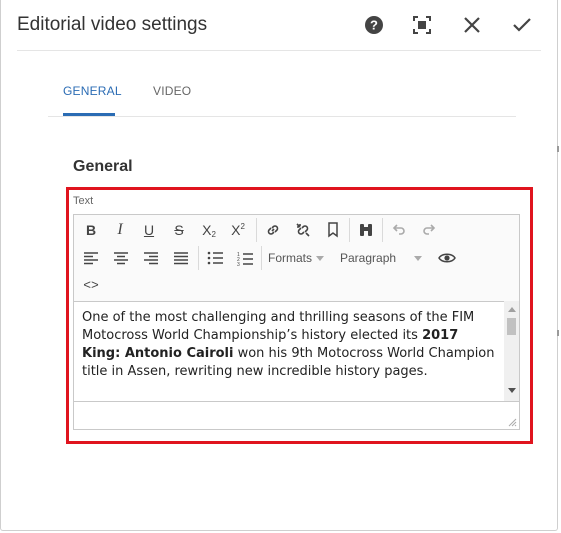 Image resolution: width=561 pixels, height=533 pixels. I want to click on strikethrough-icon: S, so click(179, 230).